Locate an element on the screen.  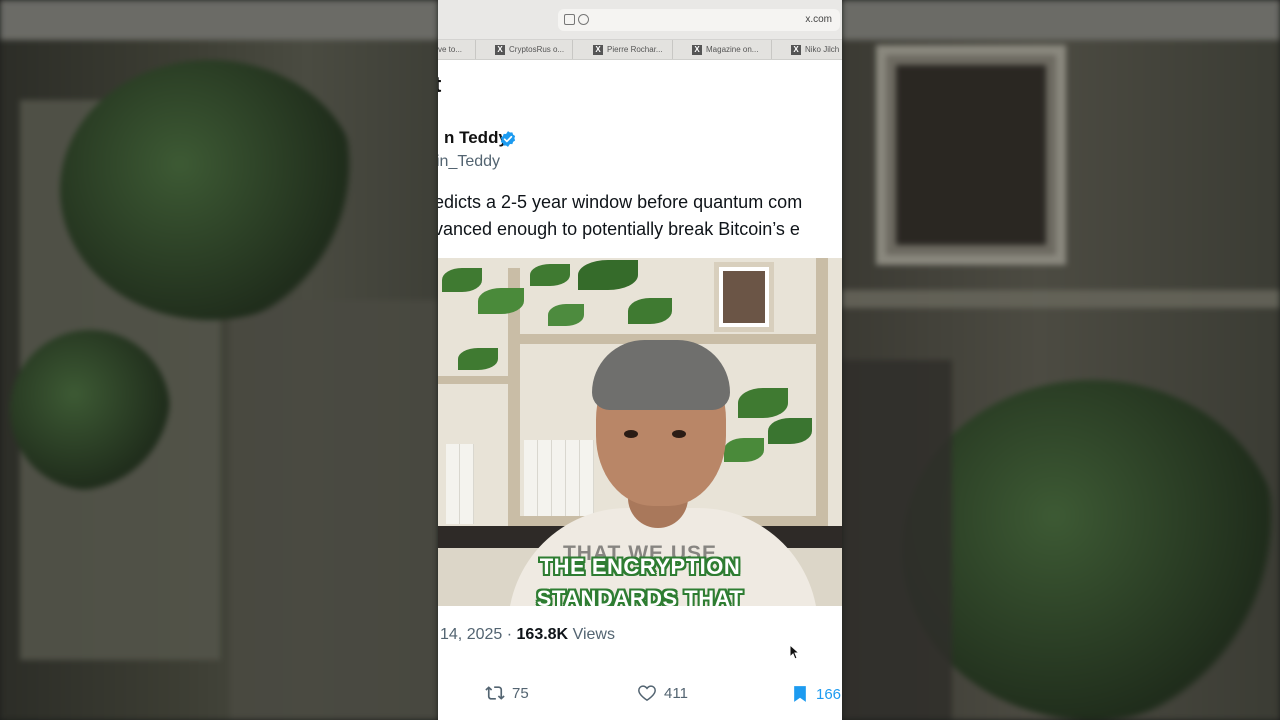
url-field: x.com is located at coordinates (699, 20).